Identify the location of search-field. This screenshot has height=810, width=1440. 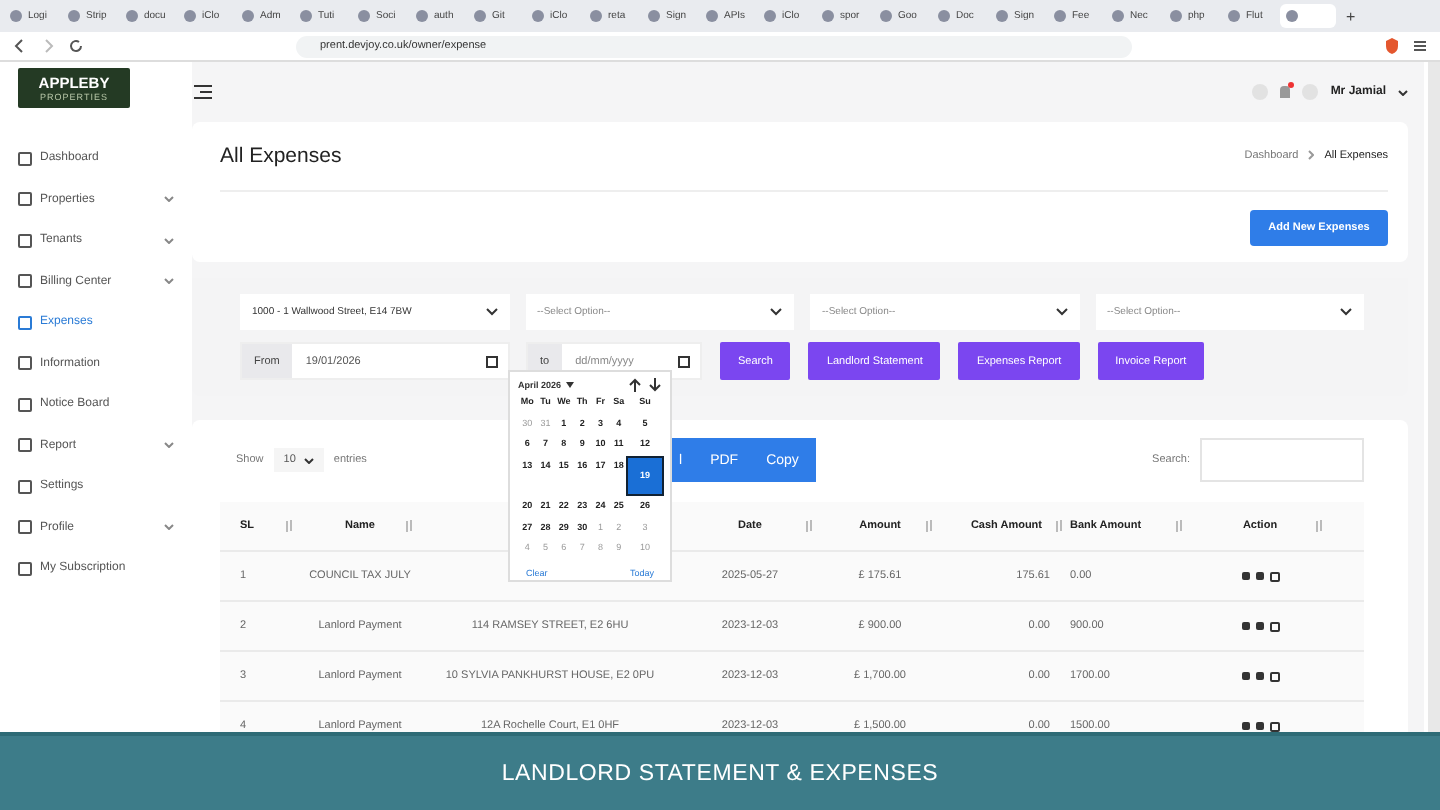
(1282, 460).